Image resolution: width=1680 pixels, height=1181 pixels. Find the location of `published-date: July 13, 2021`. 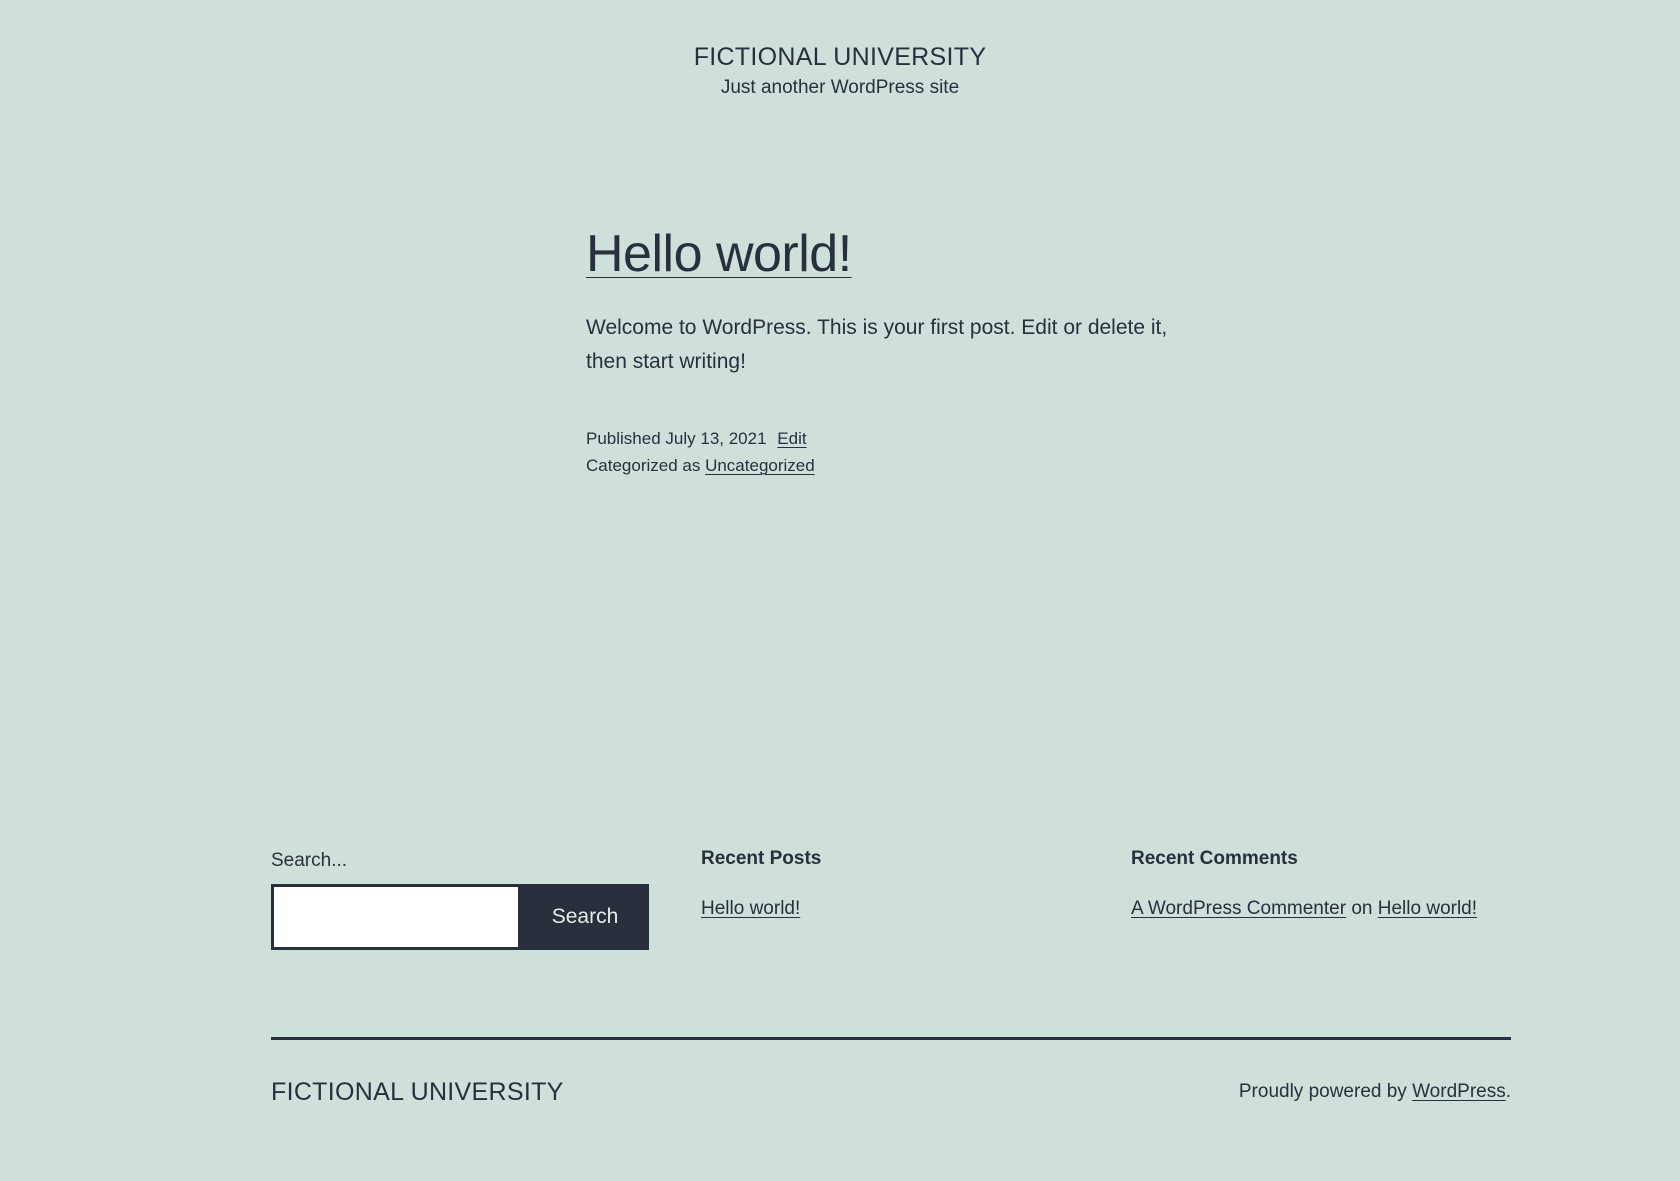

published-date: July 13, 2021 is located at coordinates (716, 438).